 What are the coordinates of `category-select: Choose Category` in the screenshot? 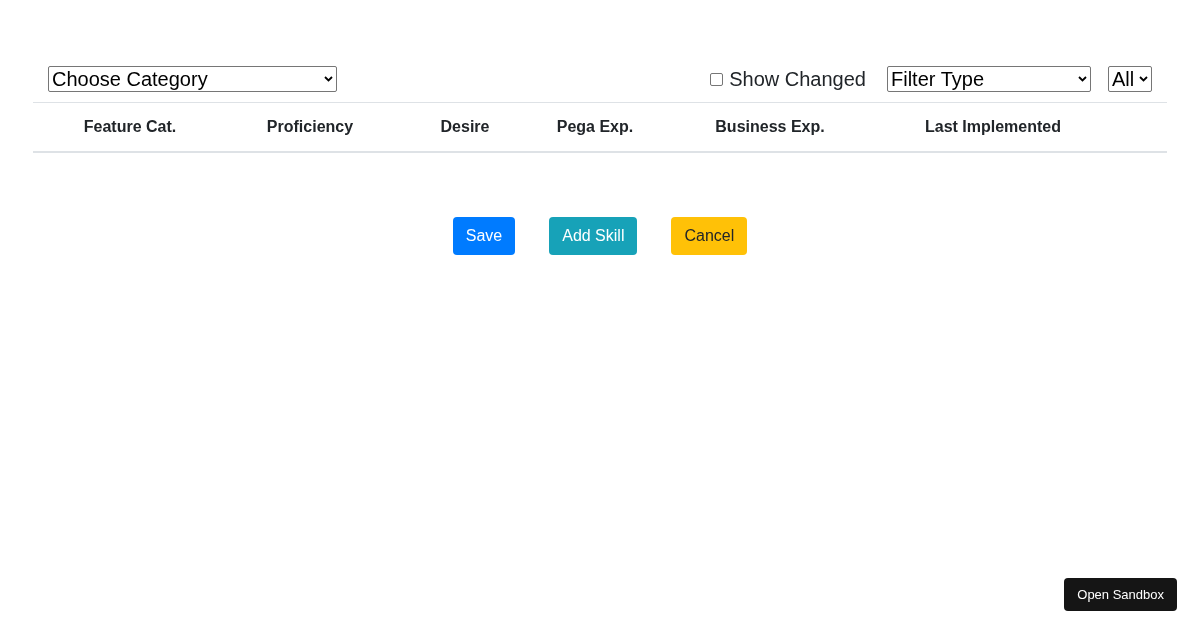 It's located at (192, 79).